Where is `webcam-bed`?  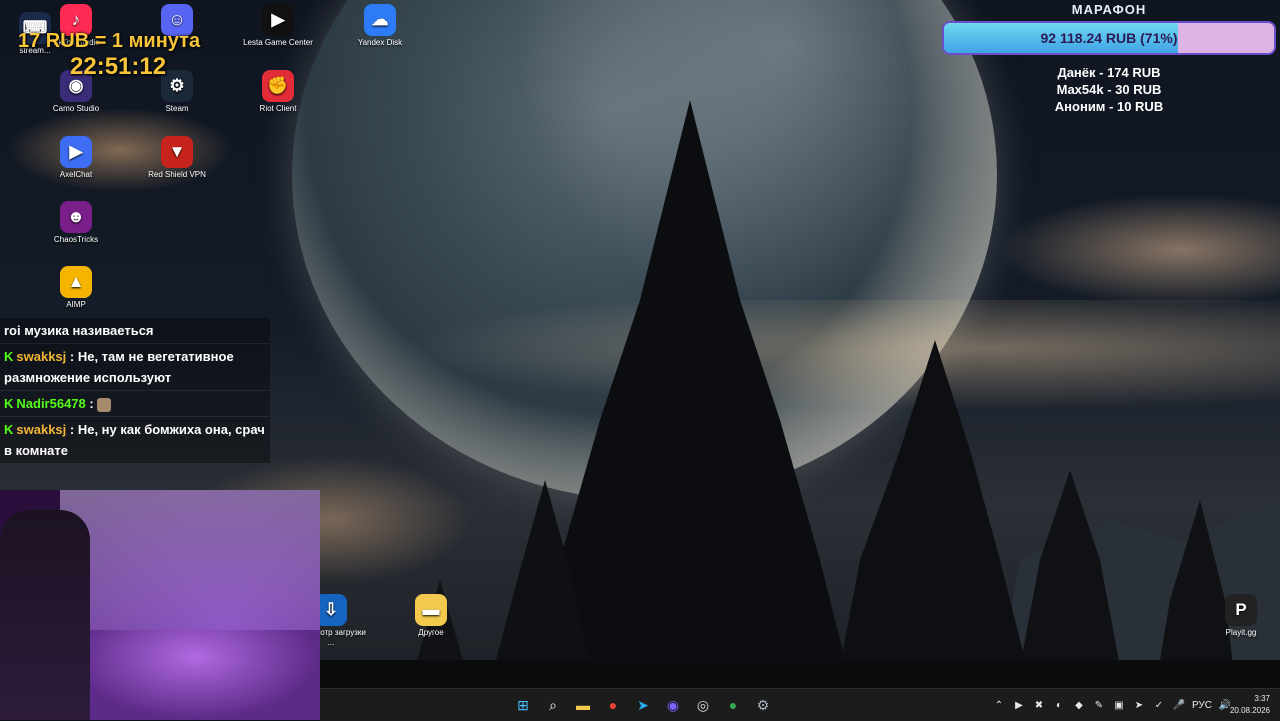
webcam-bed is located at coordinates (195, 675).